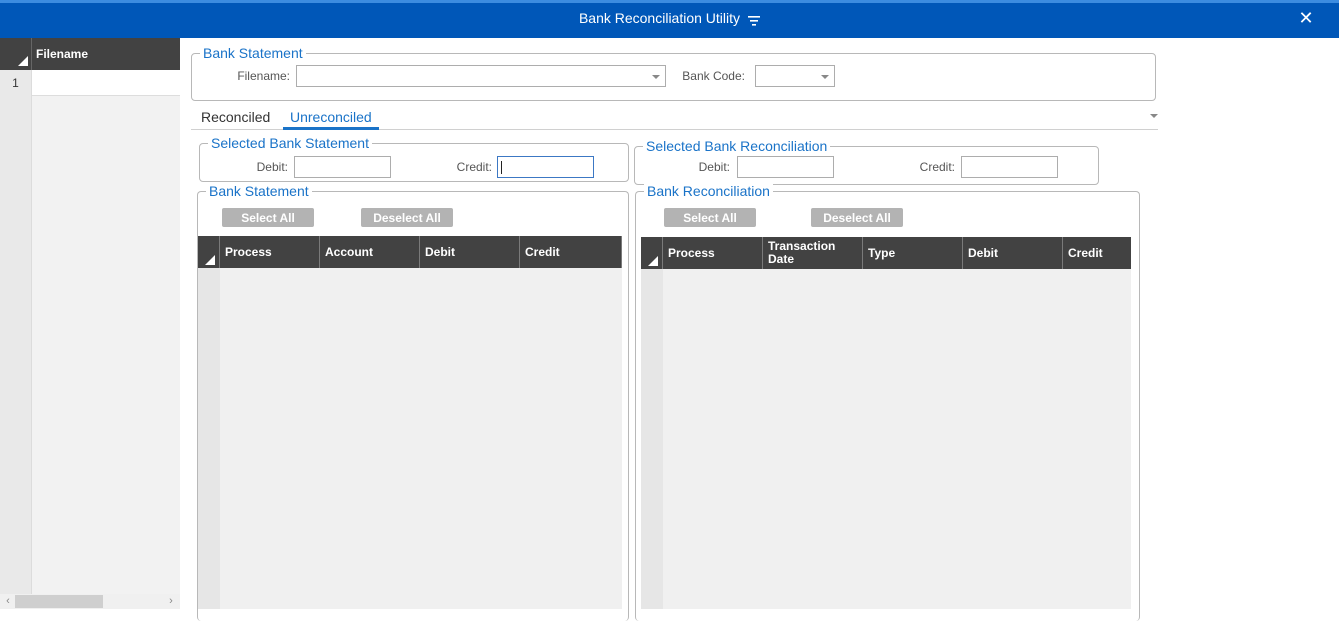 Image resolution: width=1339 pixels, height=621 pixels. Describe the element at coordinates (342, 167) in the screenshot. I see `selected-statement-debit-input` at that location.